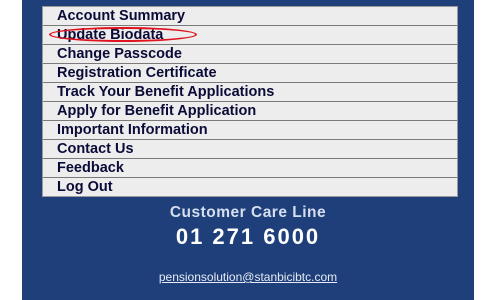 This screenshot has height=300, width=497. Describe the element at coordinates (119, 54) in the screenshot. I see `menu-item-label: Change Passcode` at that location.